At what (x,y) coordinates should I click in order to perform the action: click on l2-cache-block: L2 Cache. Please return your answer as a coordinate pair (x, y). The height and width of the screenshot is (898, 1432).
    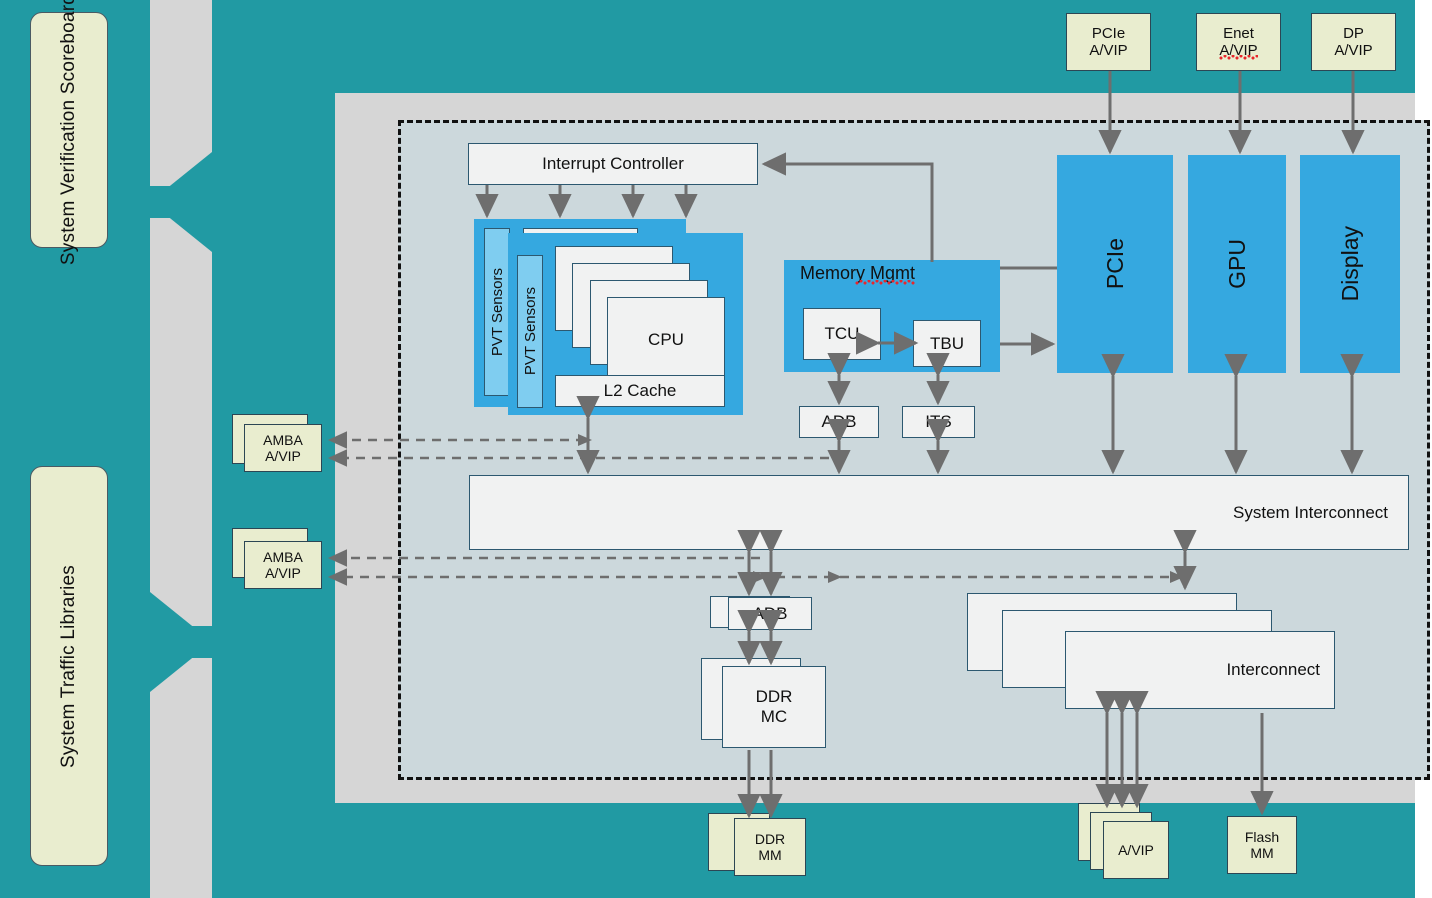
    Looking at the image, I should click on (640, 391).